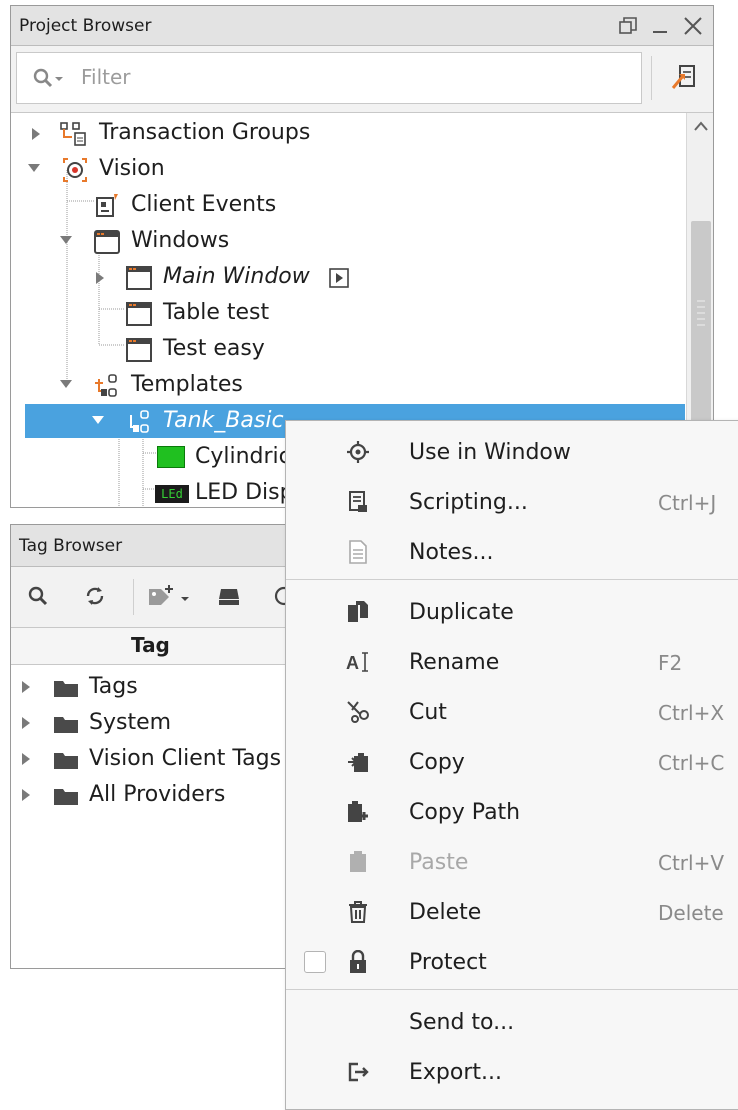  What do you see at coordinates (691, 863) in the screenshot?
I see `menu-item-shortcut: Ctrl+V` at bounding box center [691, 863].